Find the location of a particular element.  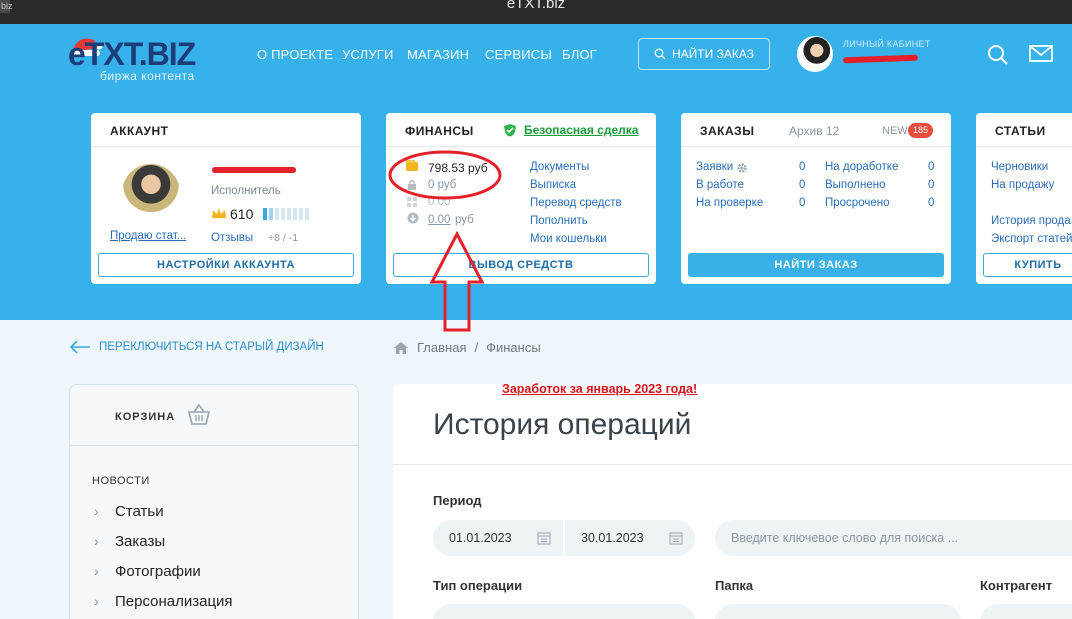

cart-label: КОРЗИНА is located at coordinates (145, 417).